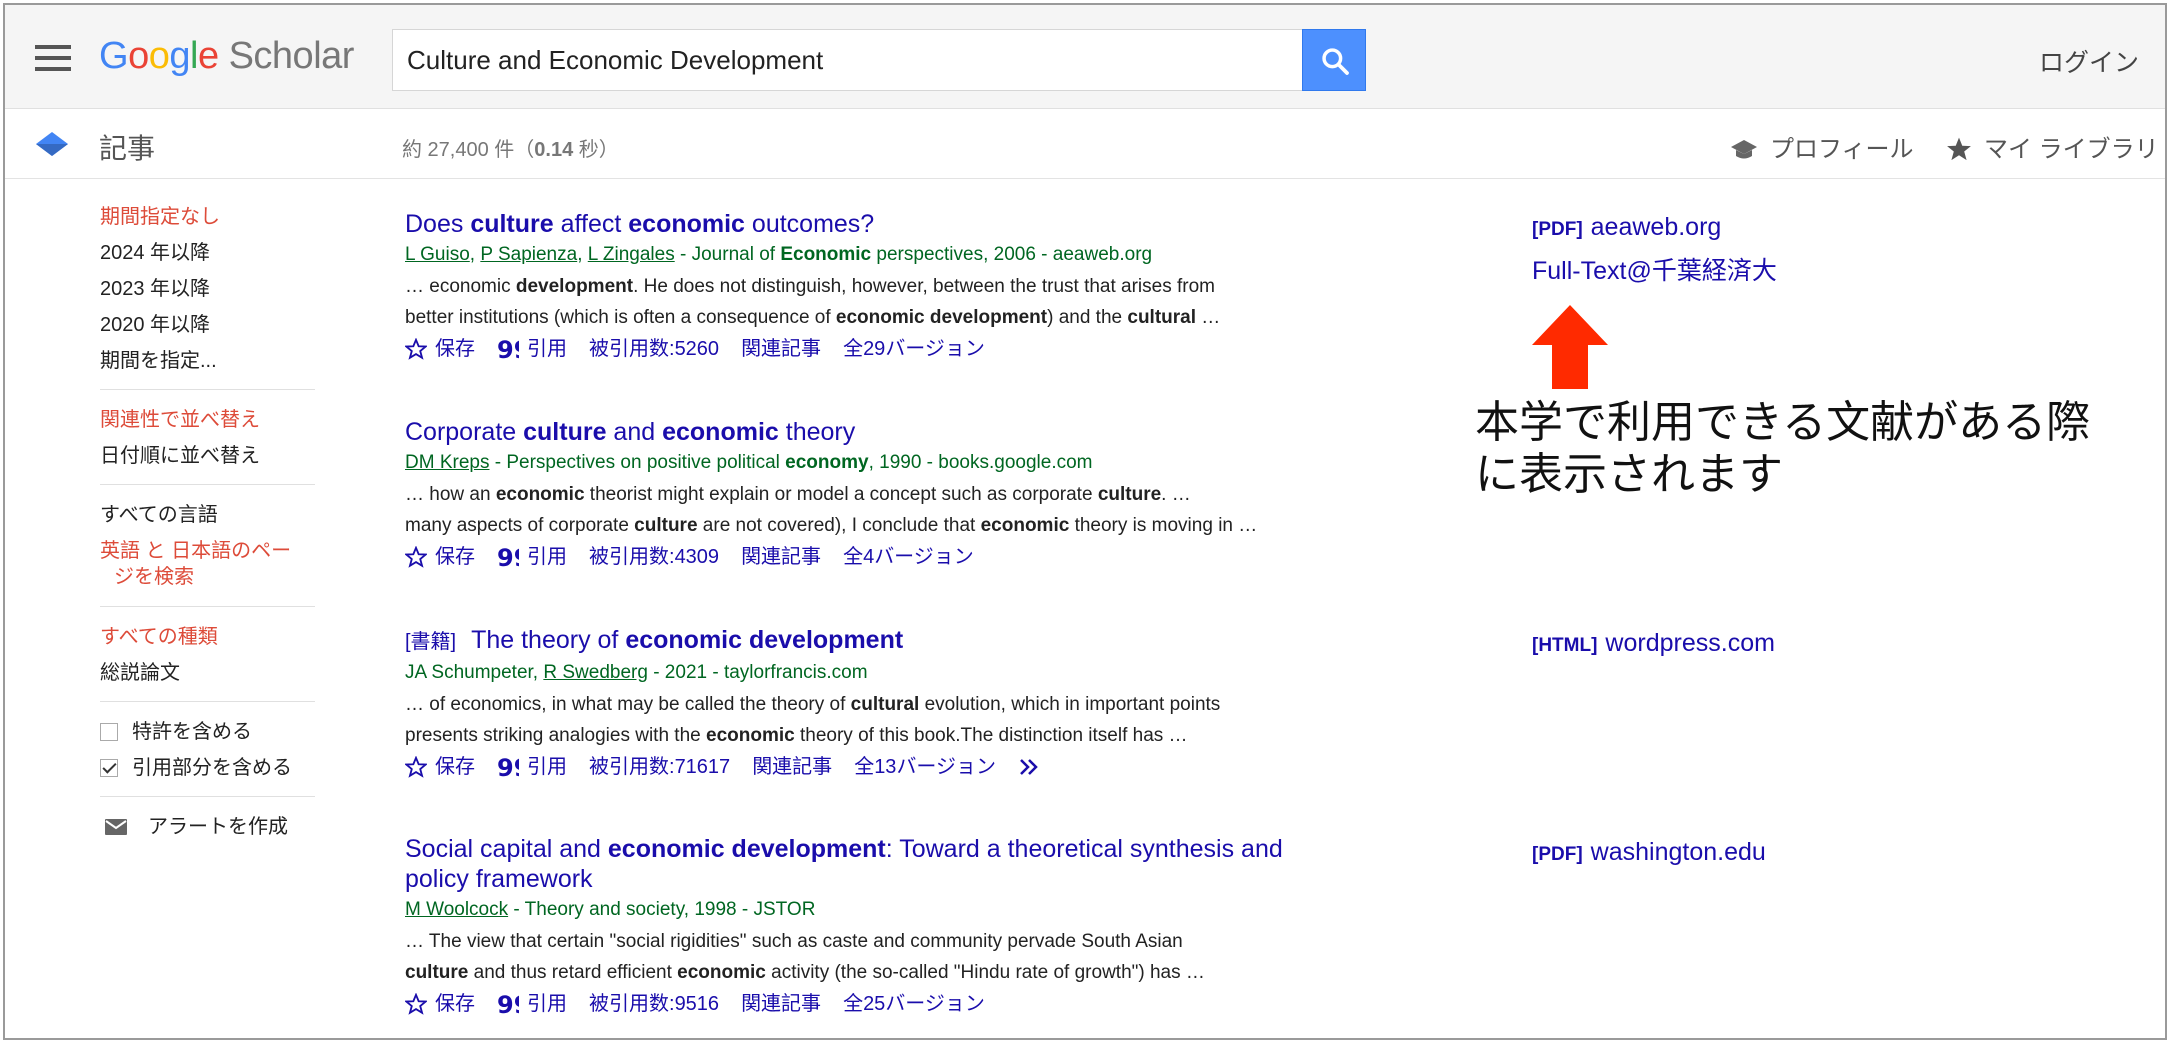 The width and height of the screenshot is (2170, 1043). What do you see at coordinates (2089, 61) in the screenshot?
I see `login-link: ログイン` at bounding box center [2089, 61].